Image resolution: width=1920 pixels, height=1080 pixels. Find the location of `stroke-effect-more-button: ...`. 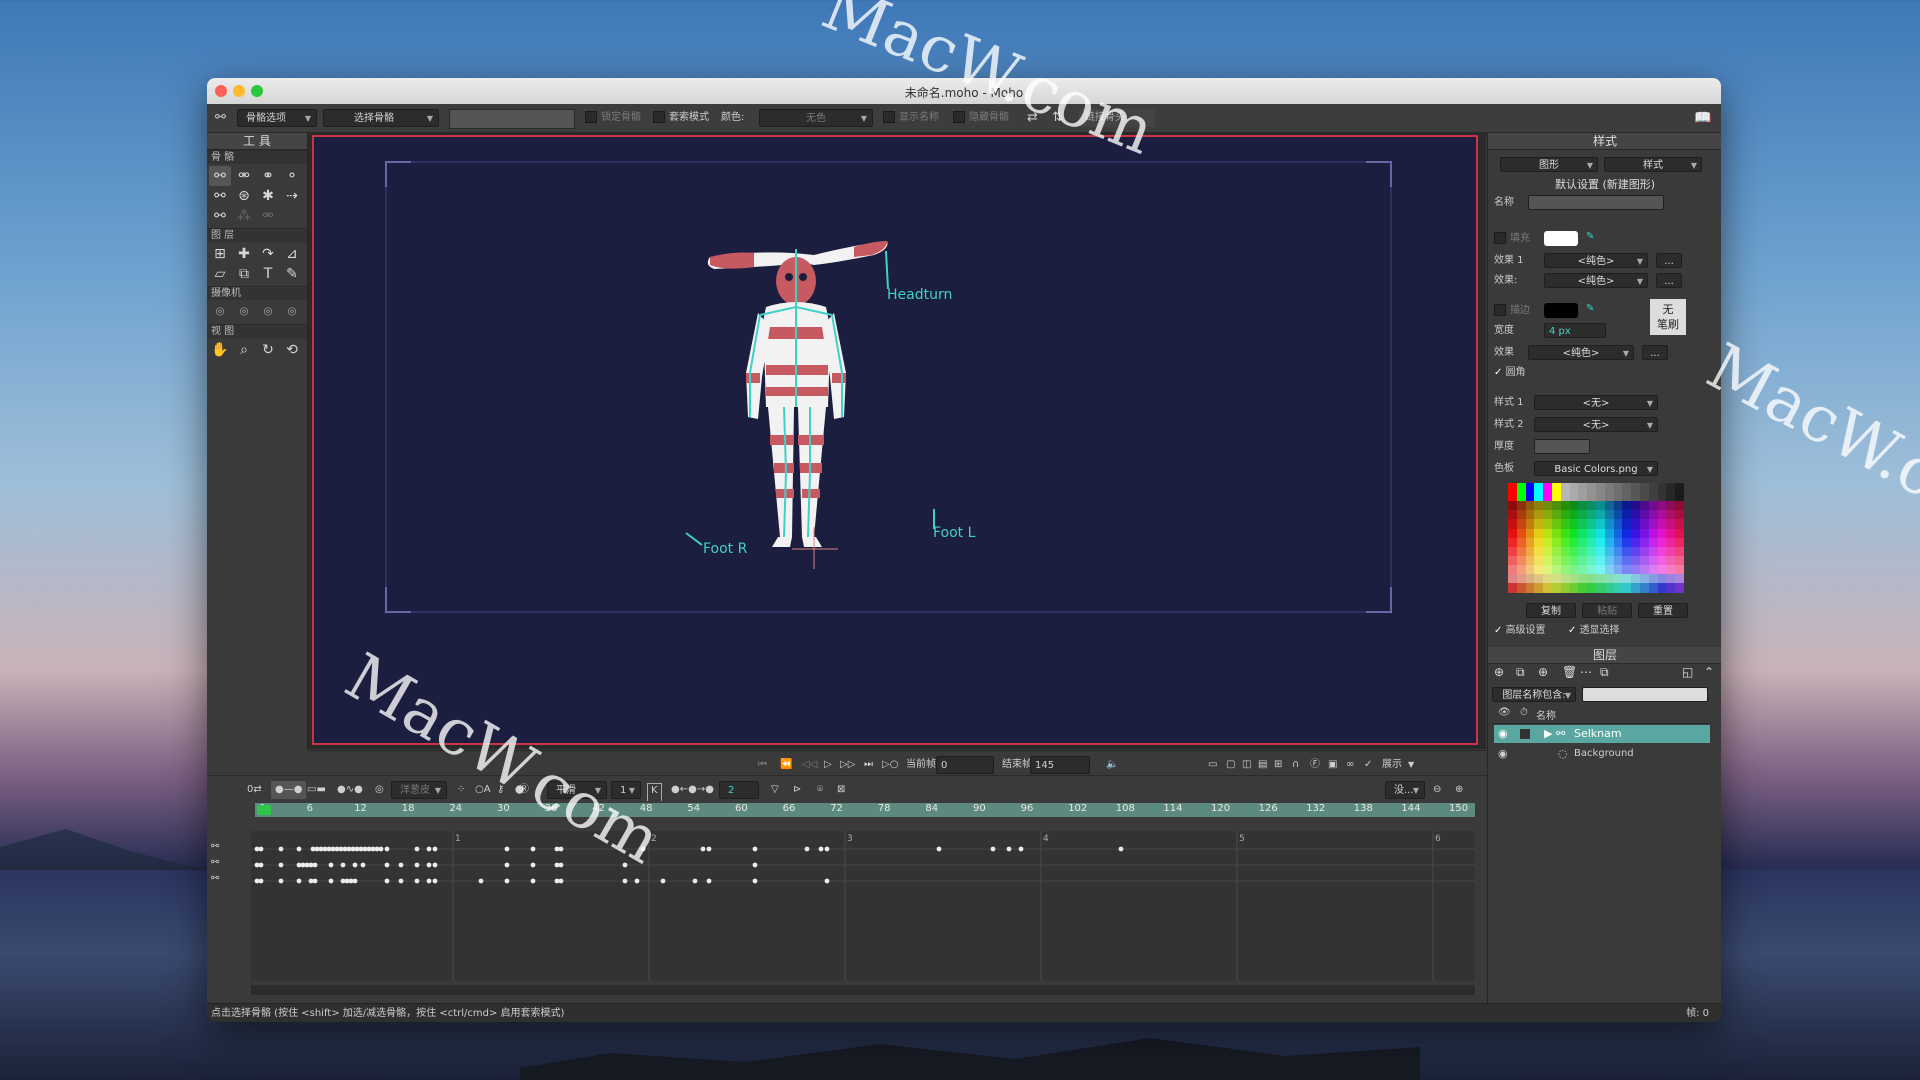

stroke-effect-more-button: ... is located at coordinates (1655, 352).